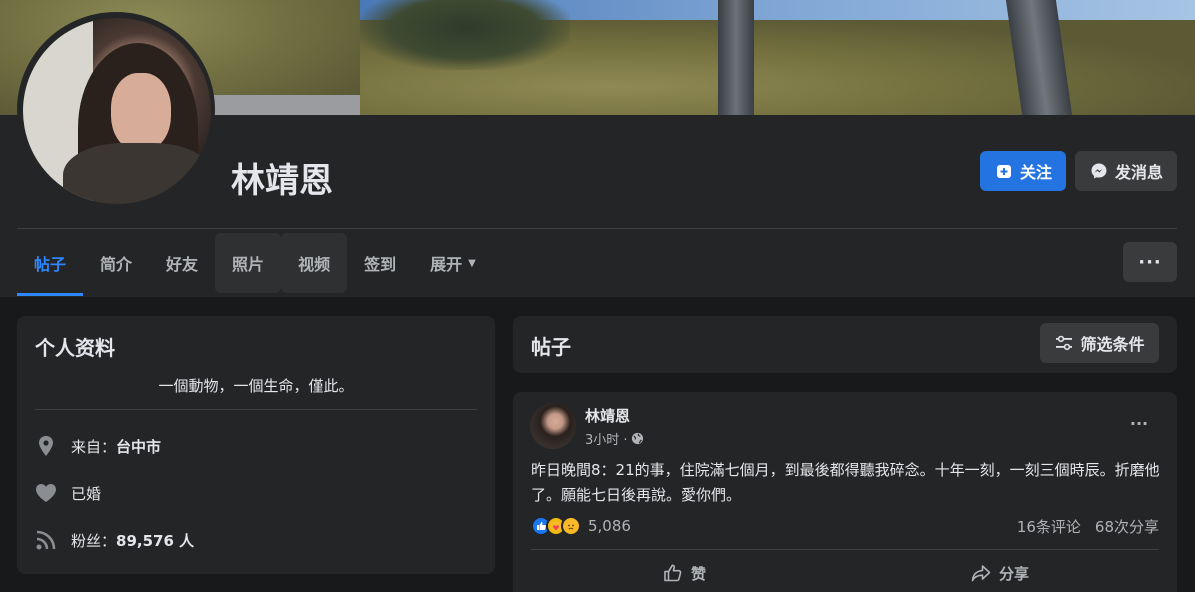  Describe the element at coordinates (380, 263) in the screenshot. I see `tab-checkins: 签到` at that location.